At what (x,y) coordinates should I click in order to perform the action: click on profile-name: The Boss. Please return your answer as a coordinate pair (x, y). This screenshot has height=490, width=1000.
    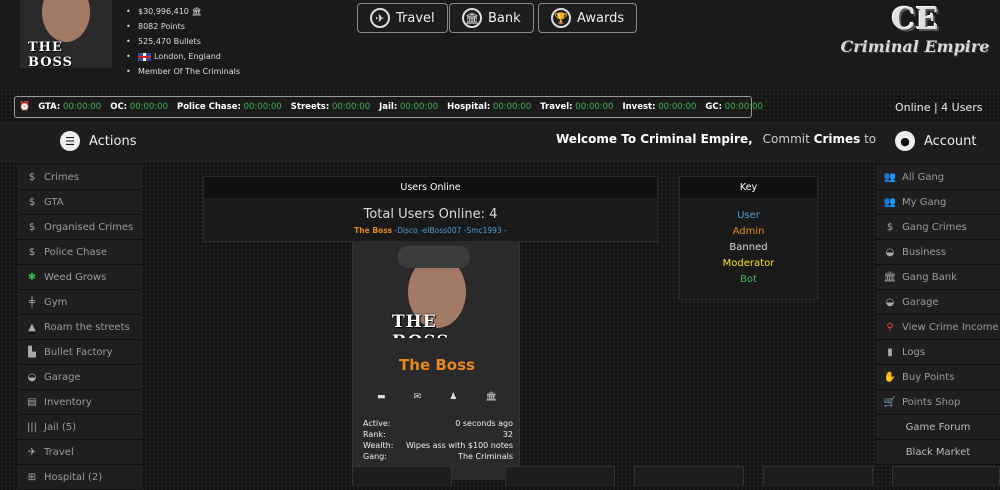
    Looking at the image, I should click on (437, 365).